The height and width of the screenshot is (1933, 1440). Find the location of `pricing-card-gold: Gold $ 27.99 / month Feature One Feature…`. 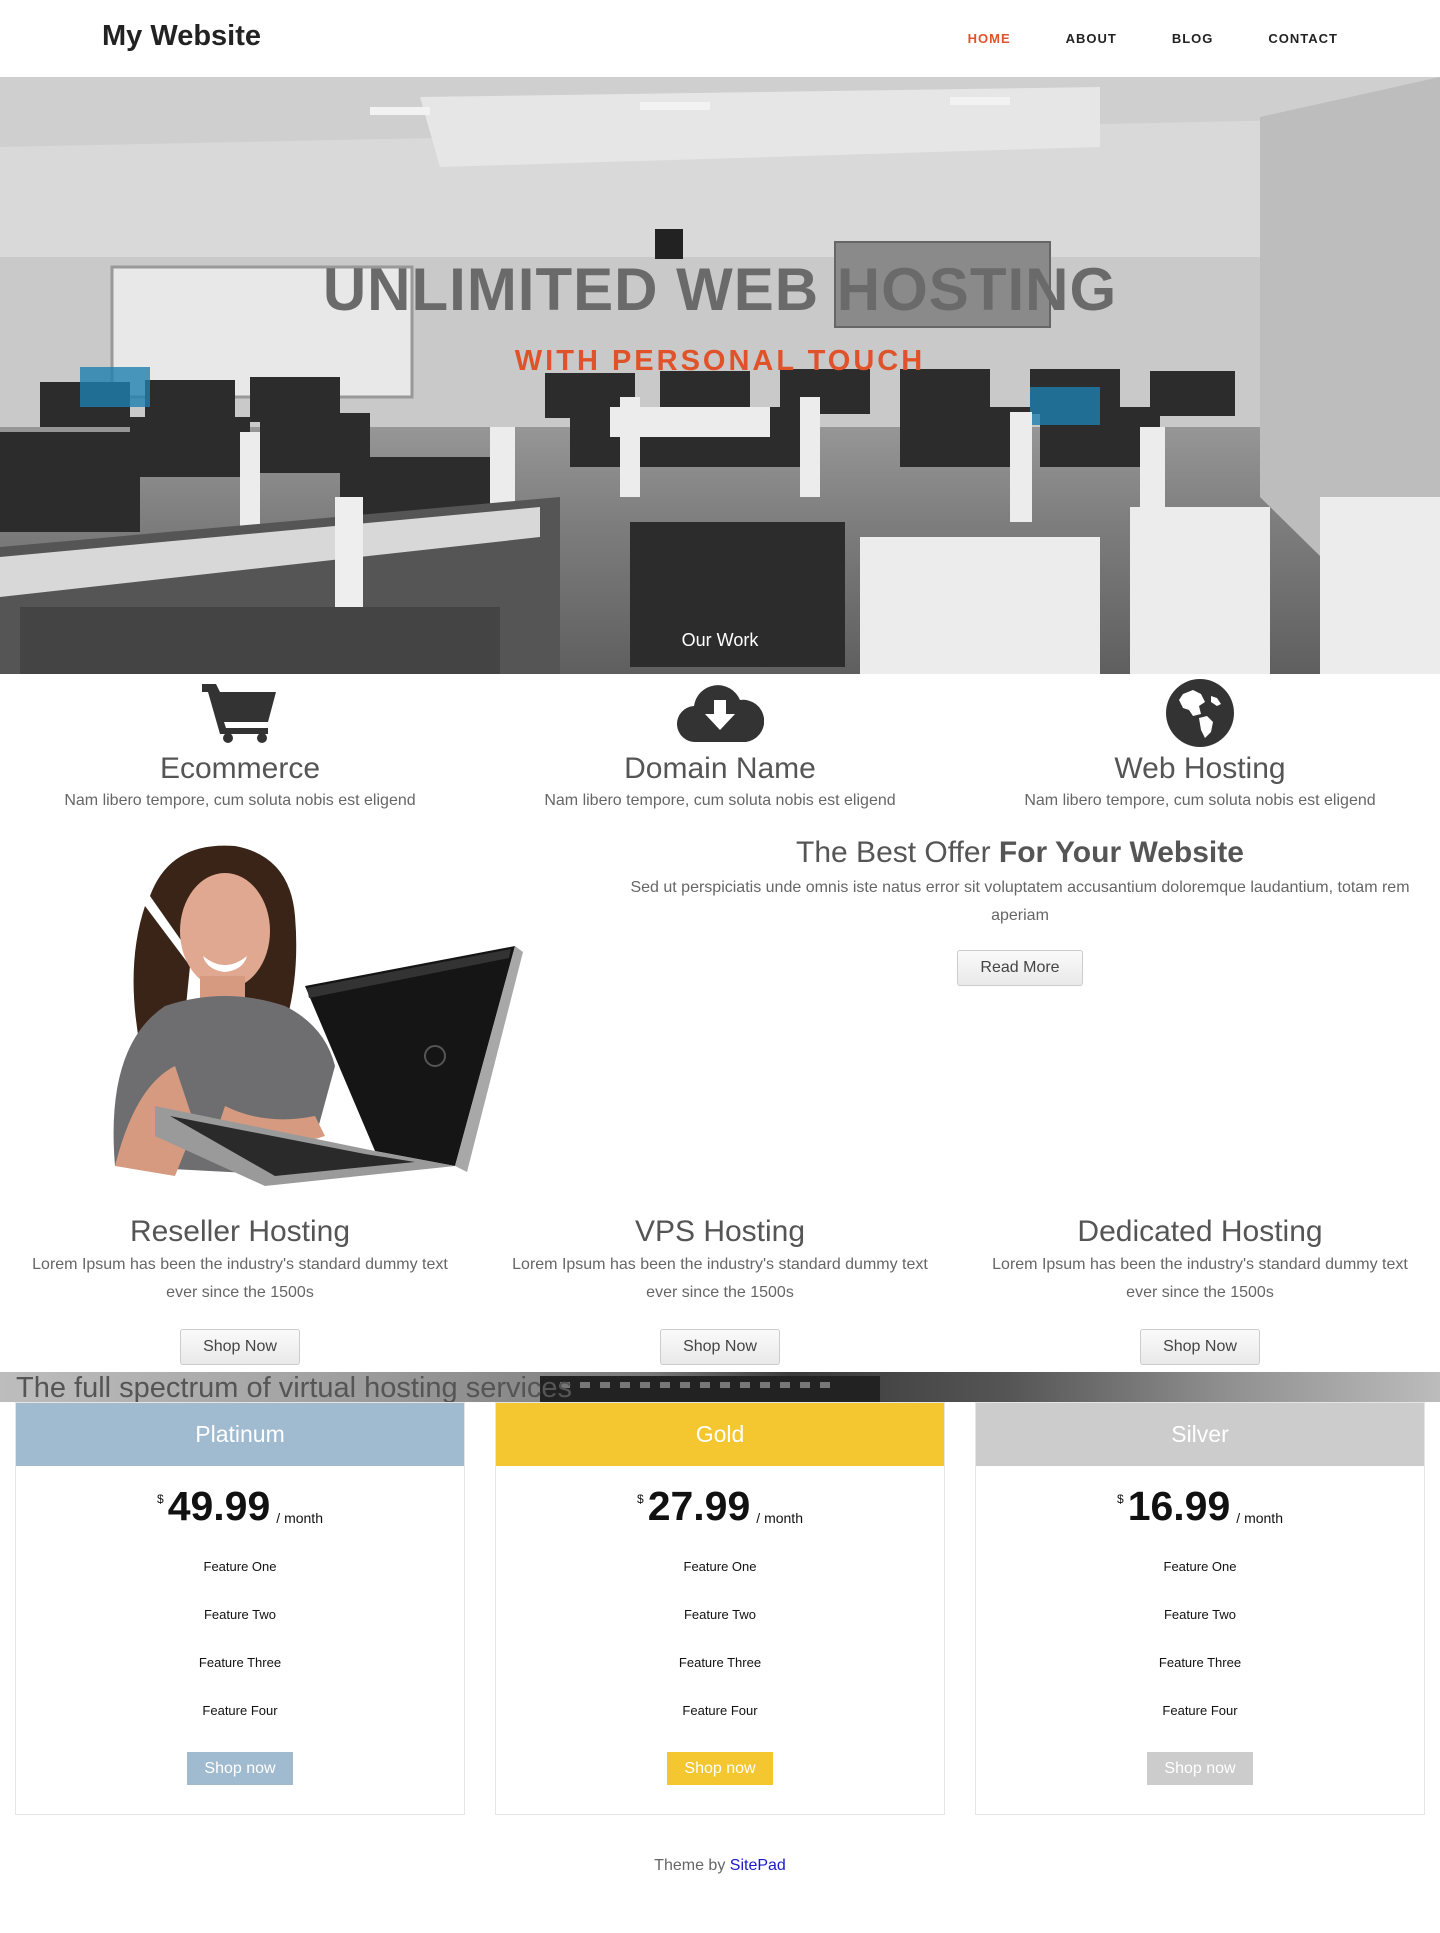

pricing-card-gold: Gold $ 27.99 / month Feature One Feature… is located at coordinates (720, 1608).